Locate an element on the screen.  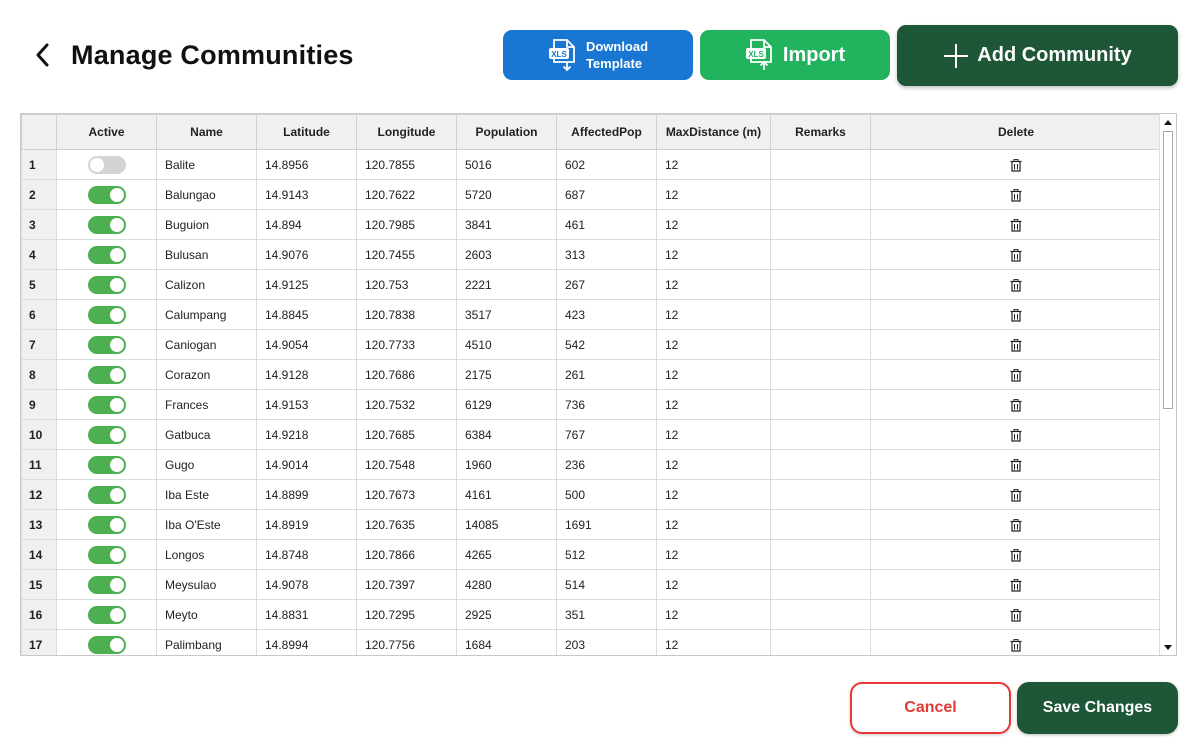
longitude-cell: 120.7532 is located at coordinates (406, 404).